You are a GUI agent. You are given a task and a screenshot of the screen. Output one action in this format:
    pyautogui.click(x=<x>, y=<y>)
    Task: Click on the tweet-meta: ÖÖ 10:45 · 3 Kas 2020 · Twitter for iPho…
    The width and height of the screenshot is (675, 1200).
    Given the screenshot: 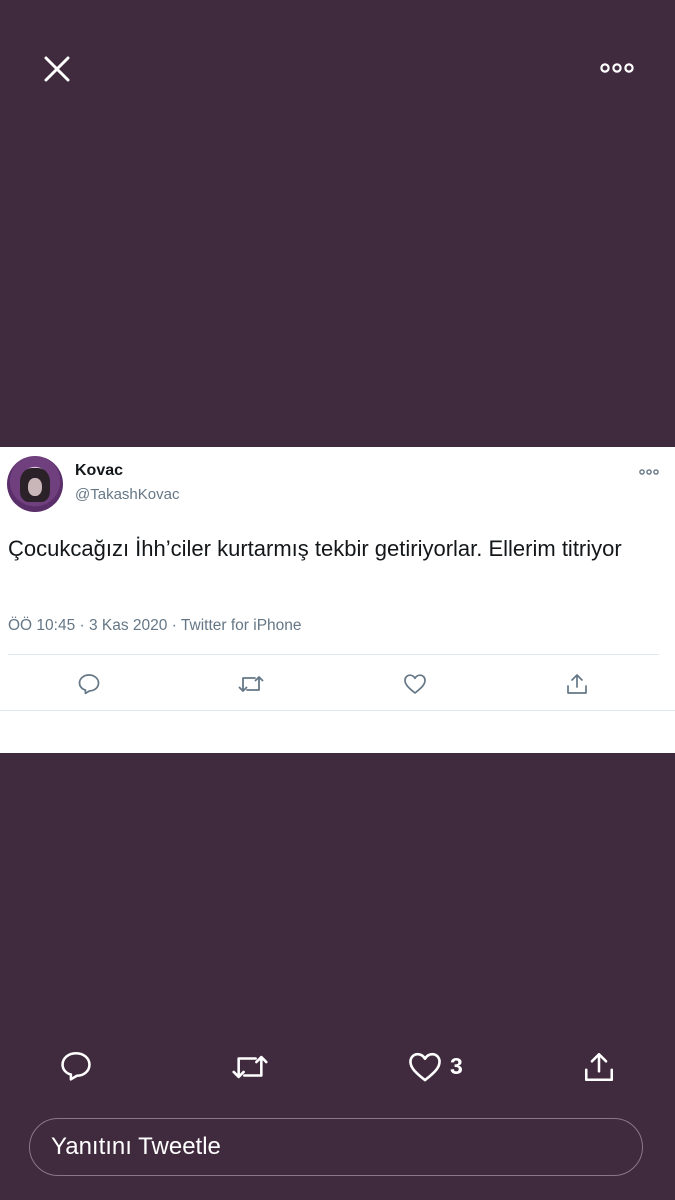 What is the action you would take?
    pyautogui.click(x=155, y=625)
    